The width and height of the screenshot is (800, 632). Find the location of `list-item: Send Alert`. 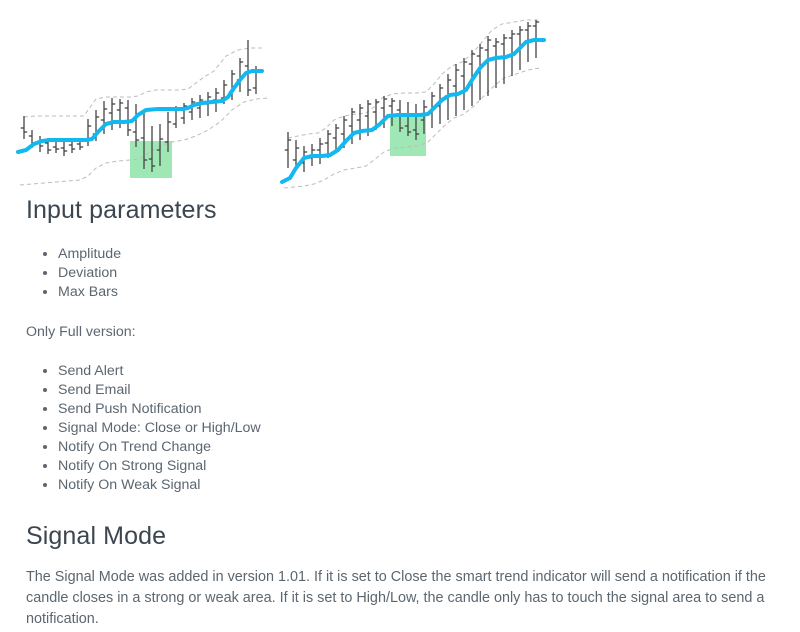

list-item: Send Alert is located at coordinates (416, 371).